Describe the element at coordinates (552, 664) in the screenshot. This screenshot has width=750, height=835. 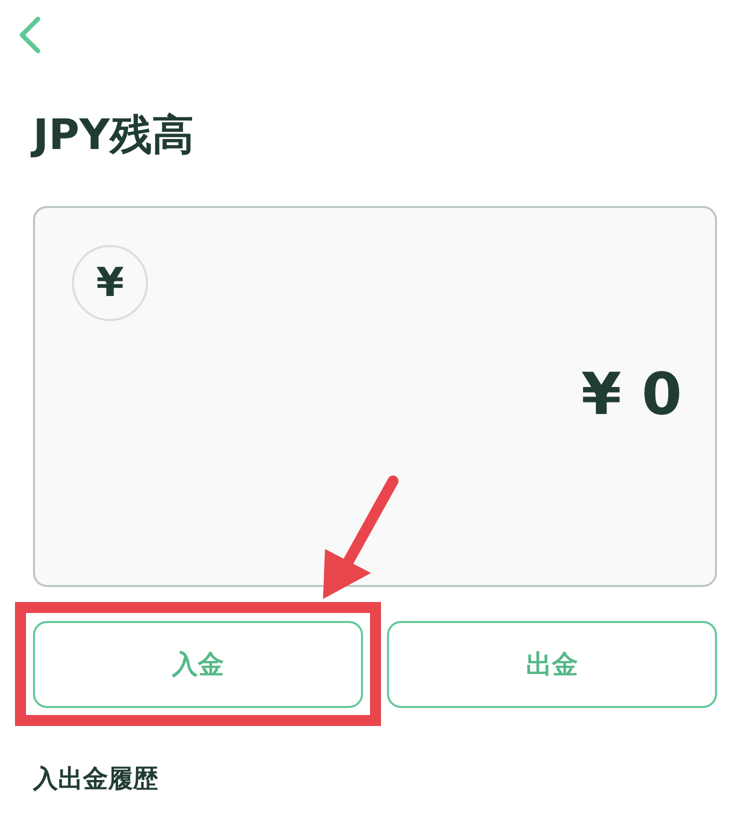
I see `action-button: 出金` at that location.